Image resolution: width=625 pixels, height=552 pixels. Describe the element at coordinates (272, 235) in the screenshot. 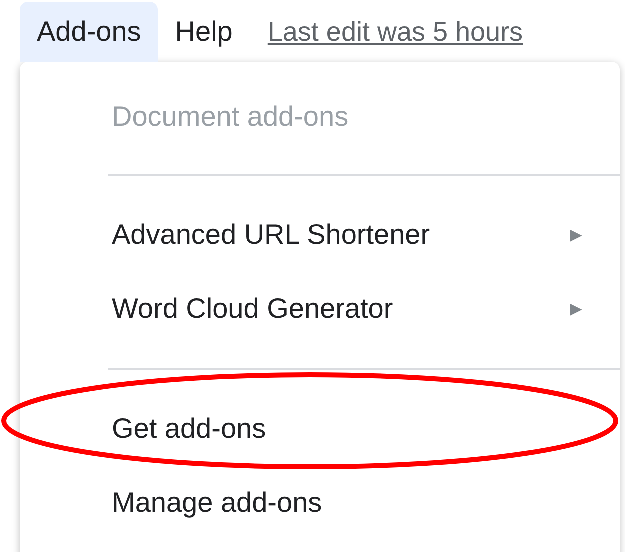

I see `menu-item-label: Advanced URL Shortener` at that location.